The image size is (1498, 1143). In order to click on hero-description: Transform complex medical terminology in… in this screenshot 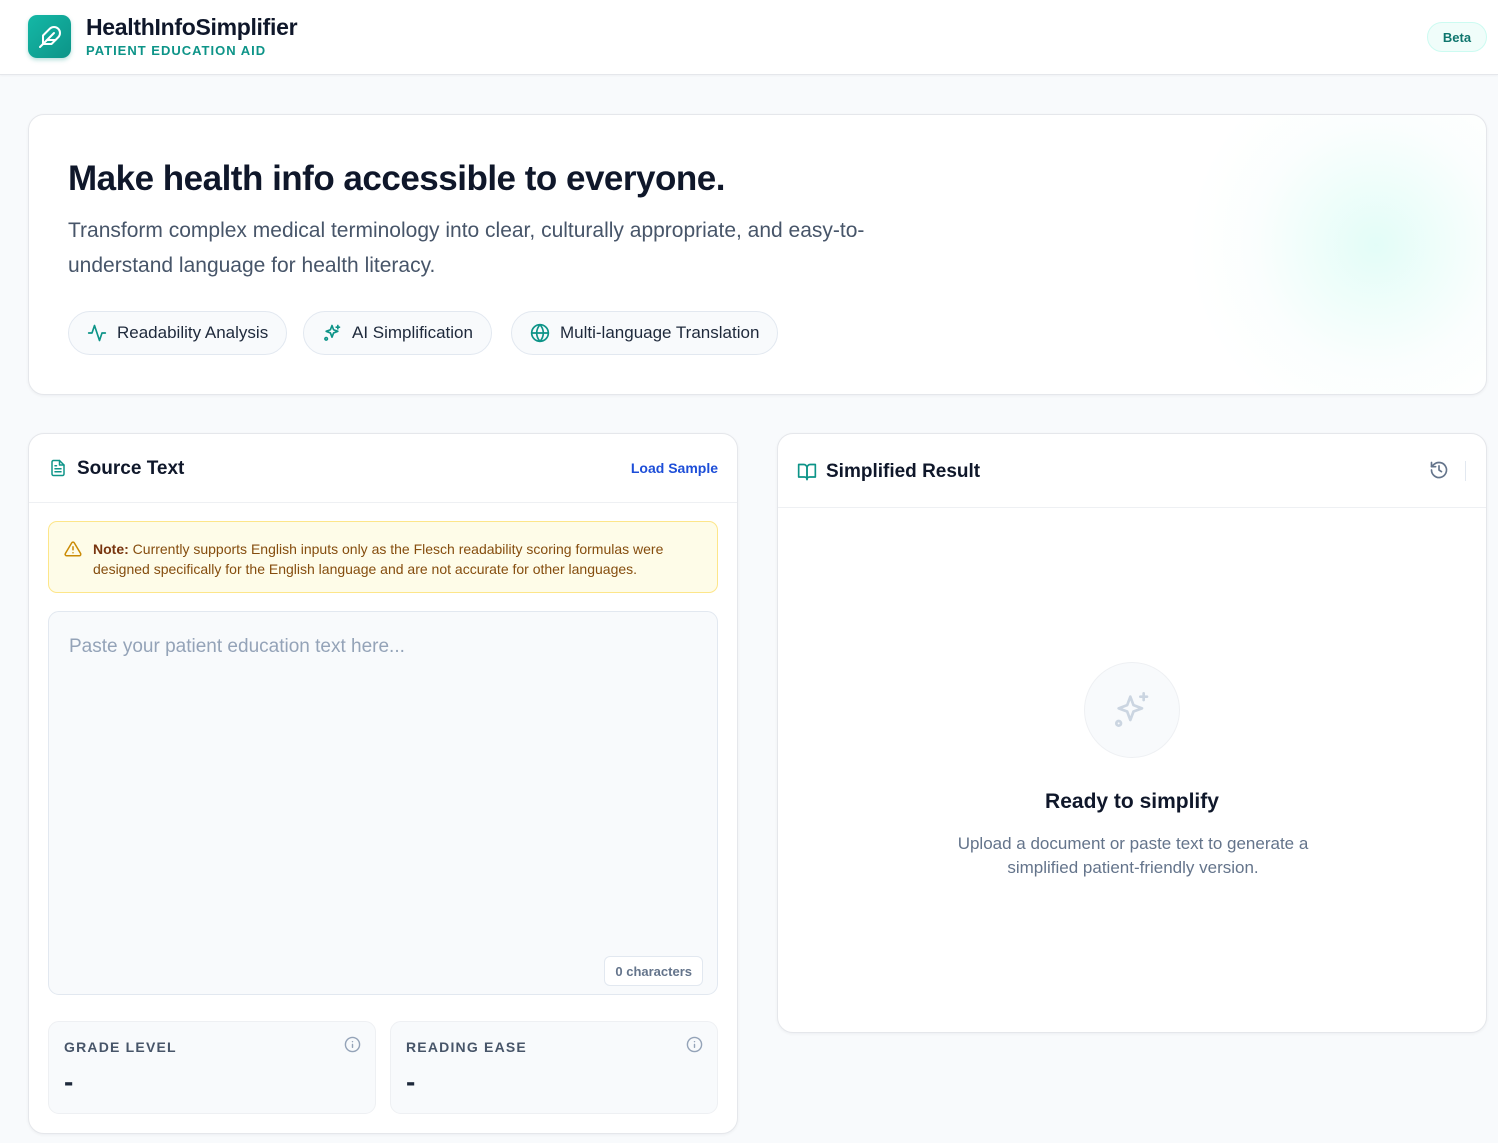, I will do `click(466, 248)`.